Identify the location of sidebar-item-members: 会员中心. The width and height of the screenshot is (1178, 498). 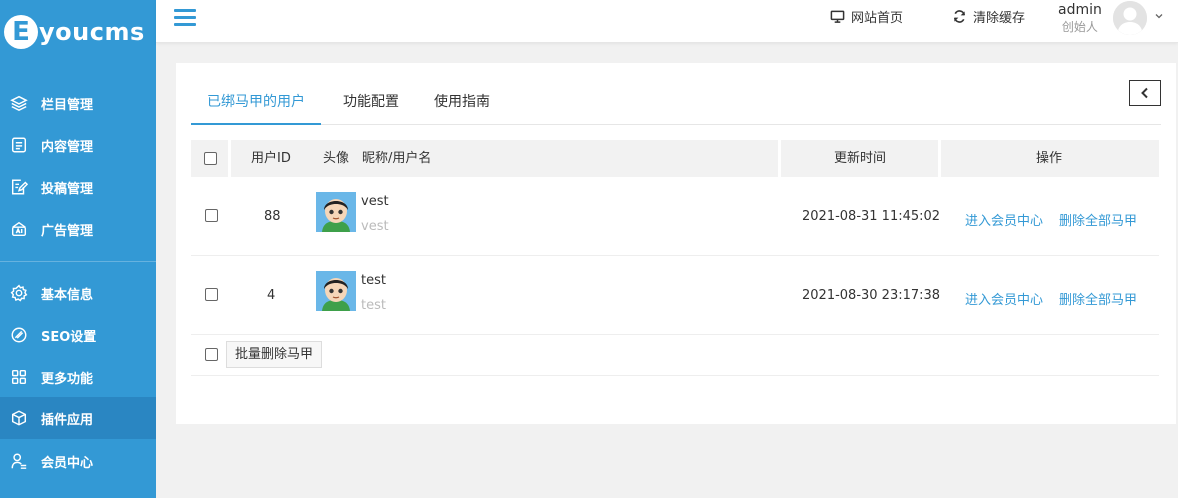
(78, 461).